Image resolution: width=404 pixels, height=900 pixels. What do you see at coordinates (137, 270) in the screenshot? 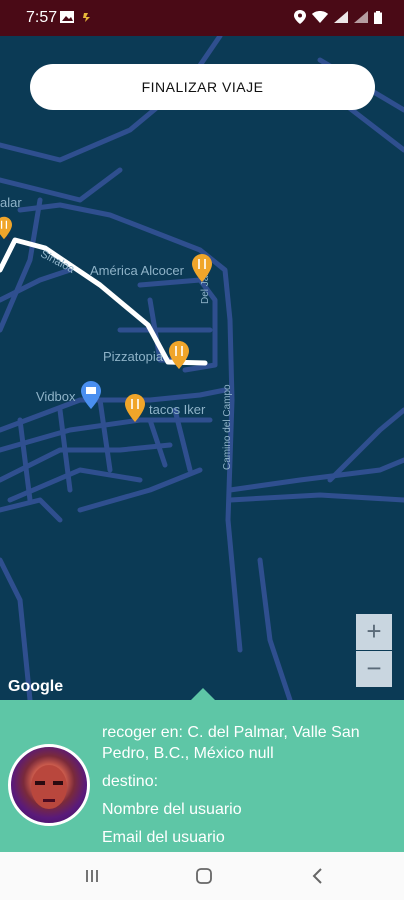
I see `map-label-america: América Alcocer` at bounding box center [137, 270].